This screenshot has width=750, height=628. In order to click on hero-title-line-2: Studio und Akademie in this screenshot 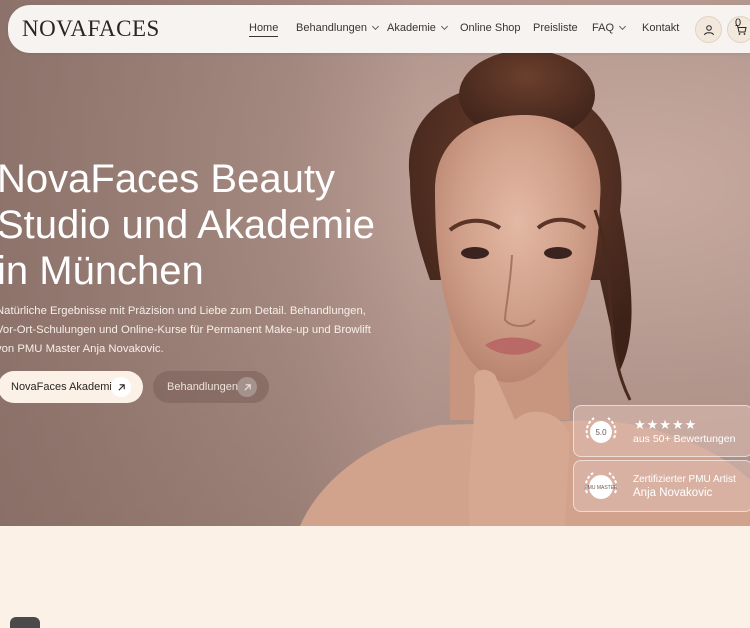, I will do `click(188, 225)`.